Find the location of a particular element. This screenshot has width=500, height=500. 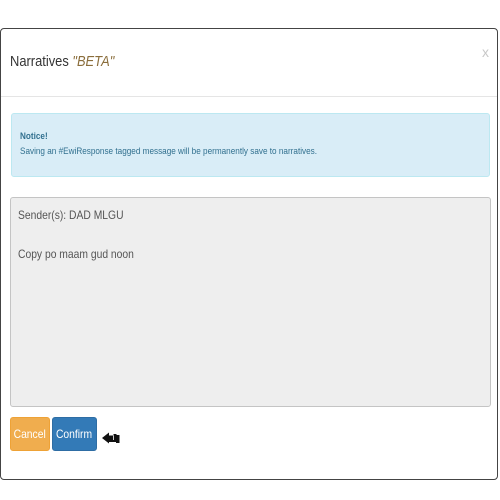

modal-title-text: Narratives is located at coordinates (41, 61).